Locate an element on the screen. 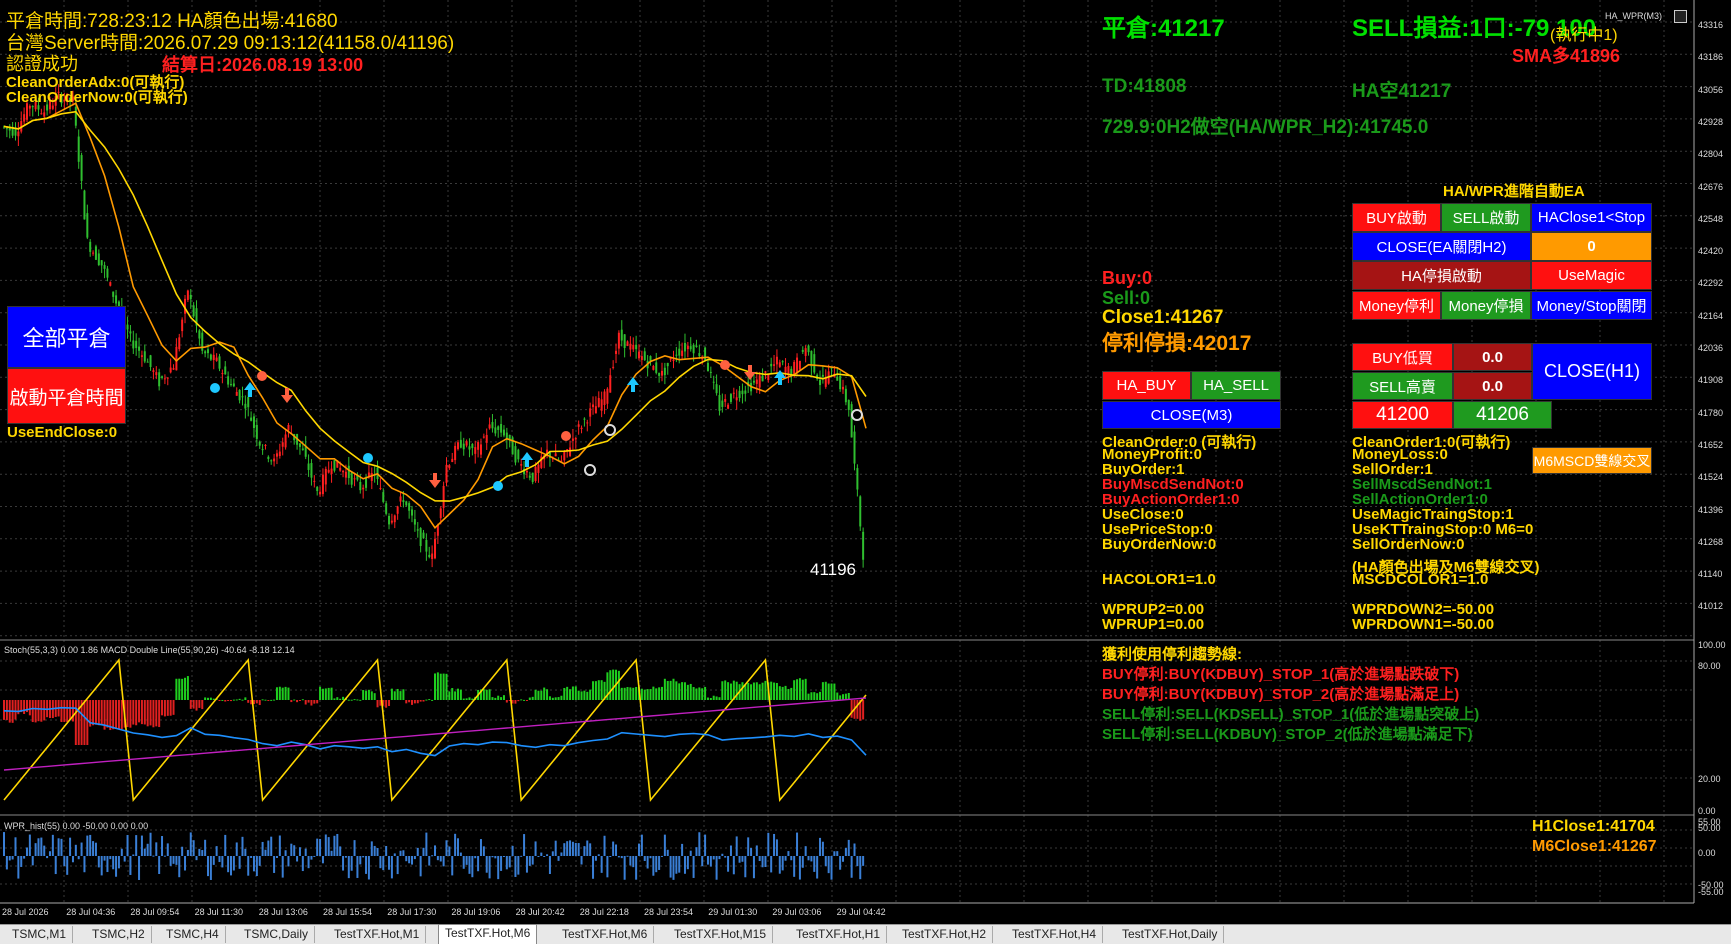 Image resolution: width=1731 pixels, height=944 pixels. chart-tab: TestTXF.Hot,M15 is located at coordinates (721, 934).